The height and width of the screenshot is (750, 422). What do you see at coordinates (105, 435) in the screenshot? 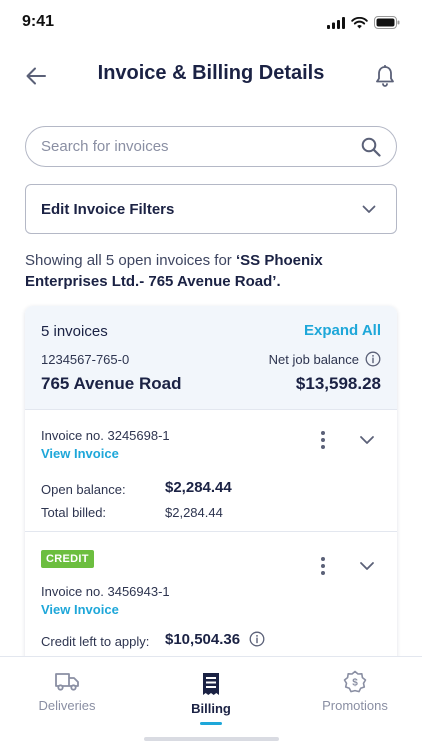
I see `invoice-number: Invoice no. 3245698-1` at bounding box center [105, 435].